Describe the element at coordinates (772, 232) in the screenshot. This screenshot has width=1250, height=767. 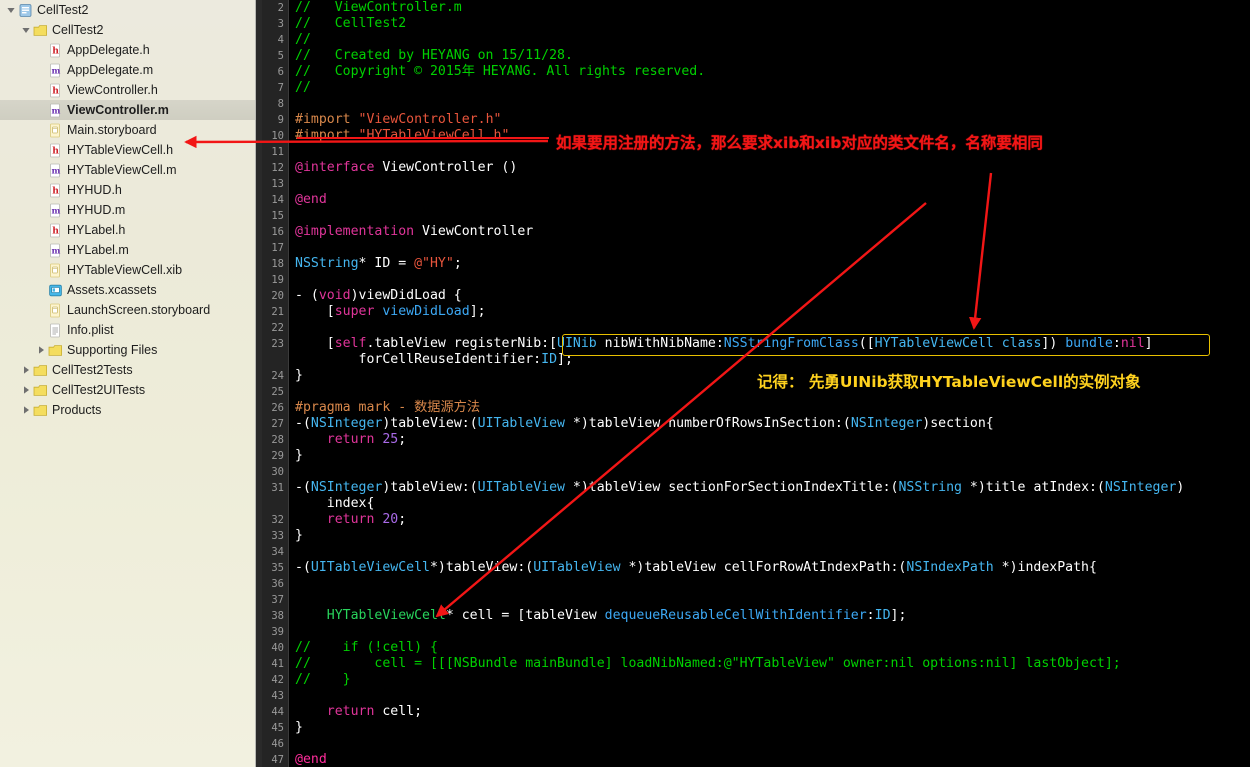
I see `code-line: @implementation ViewController` at that location.